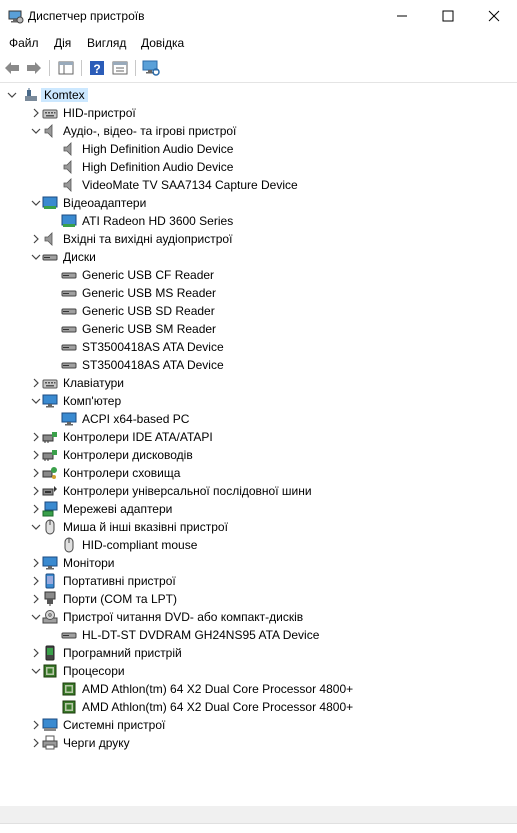 The image size is (517, 833). What do you see at coordinates (50, 113) in the screenshot?
I see `keyboard-icon` at bounding box center [50, 113].